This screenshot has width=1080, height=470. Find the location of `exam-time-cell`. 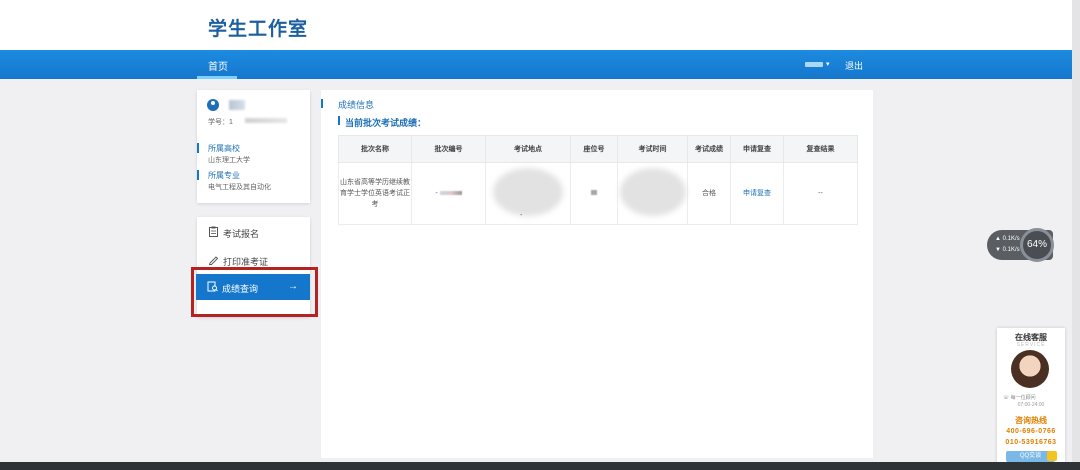

exam-time-cell is located at coordinates (652, 193).